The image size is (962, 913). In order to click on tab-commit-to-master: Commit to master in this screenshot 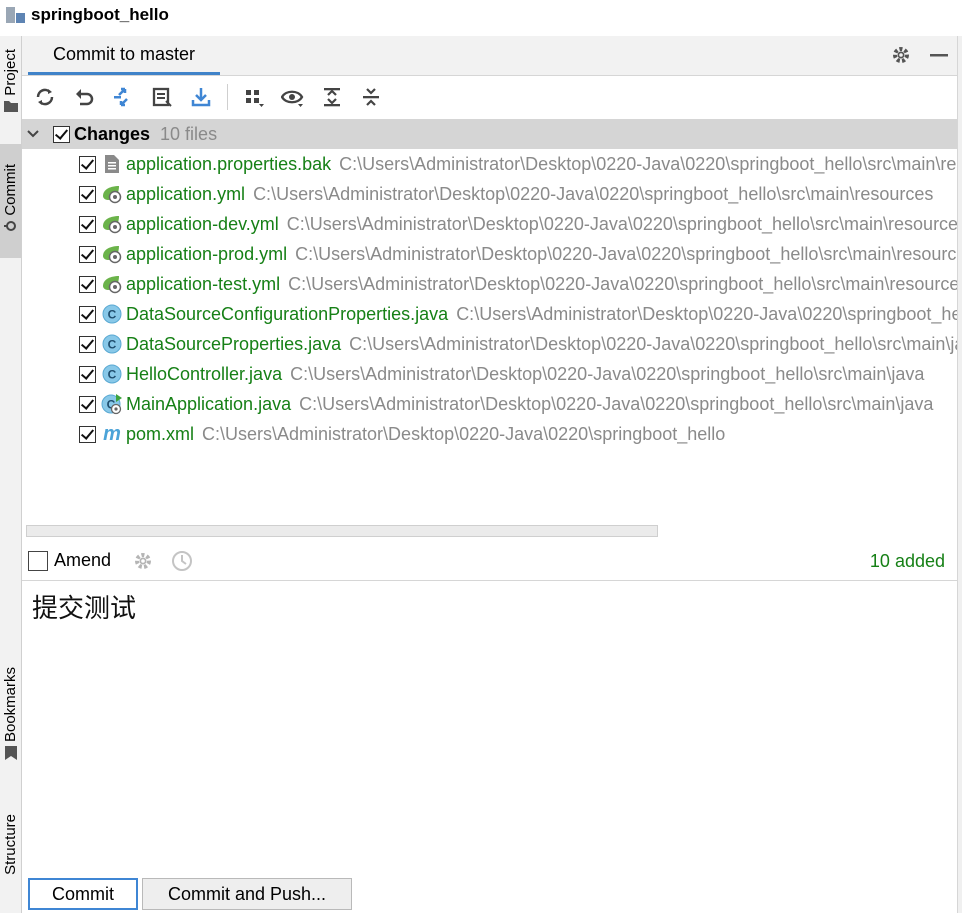, I will do `click(124, 55)`.